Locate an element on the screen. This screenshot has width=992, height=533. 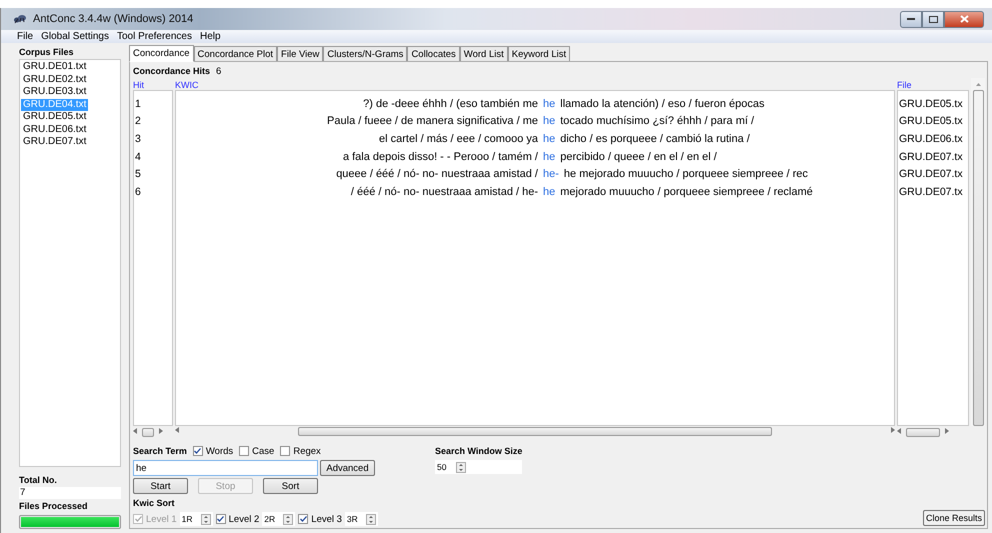
checkbox-label: Level 1 is located at coordinates (161, 519).